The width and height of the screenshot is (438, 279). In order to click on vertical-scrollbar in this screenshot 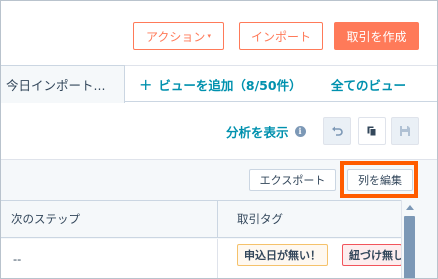, I will do `click(409, 239)`.